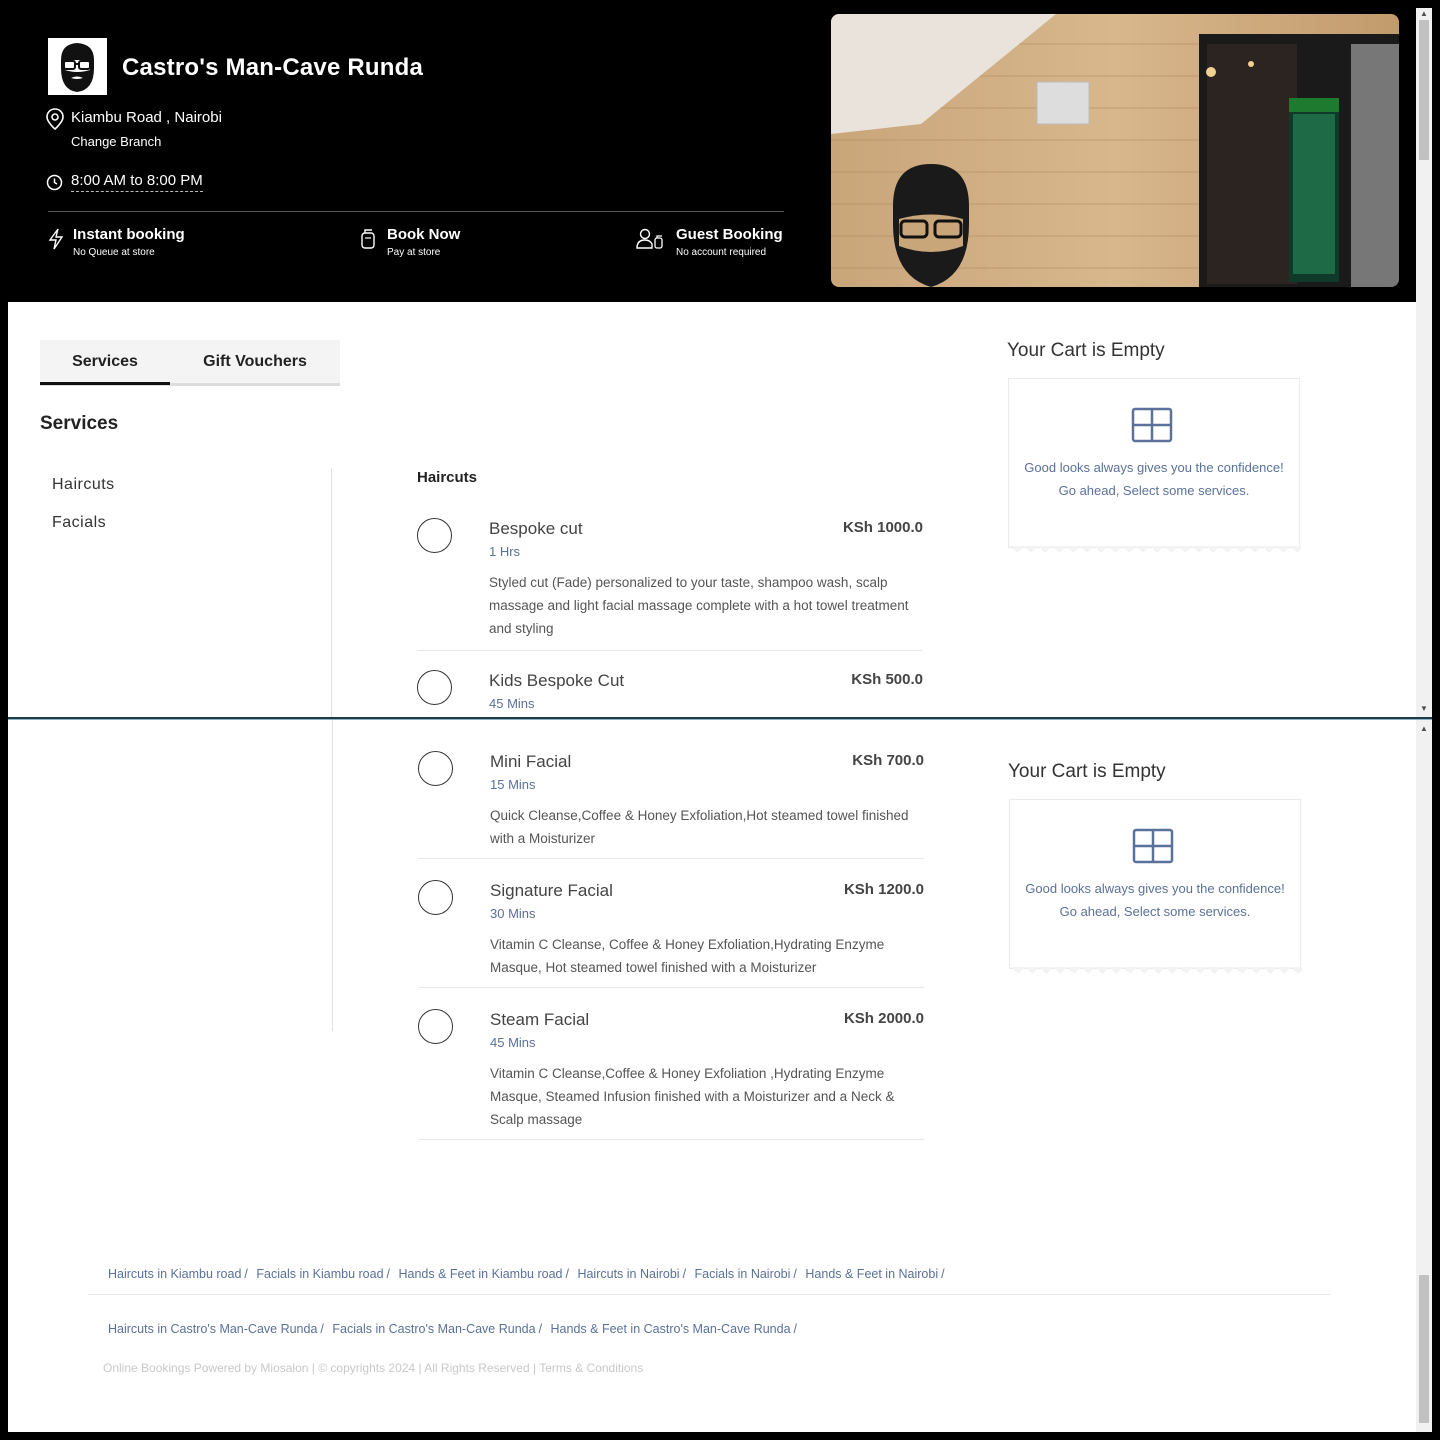 Image resolution: width=1440 pixels, height=1440 pixels. I want to click on service-name: Kids Bespoke Cut, so click(557, 680).